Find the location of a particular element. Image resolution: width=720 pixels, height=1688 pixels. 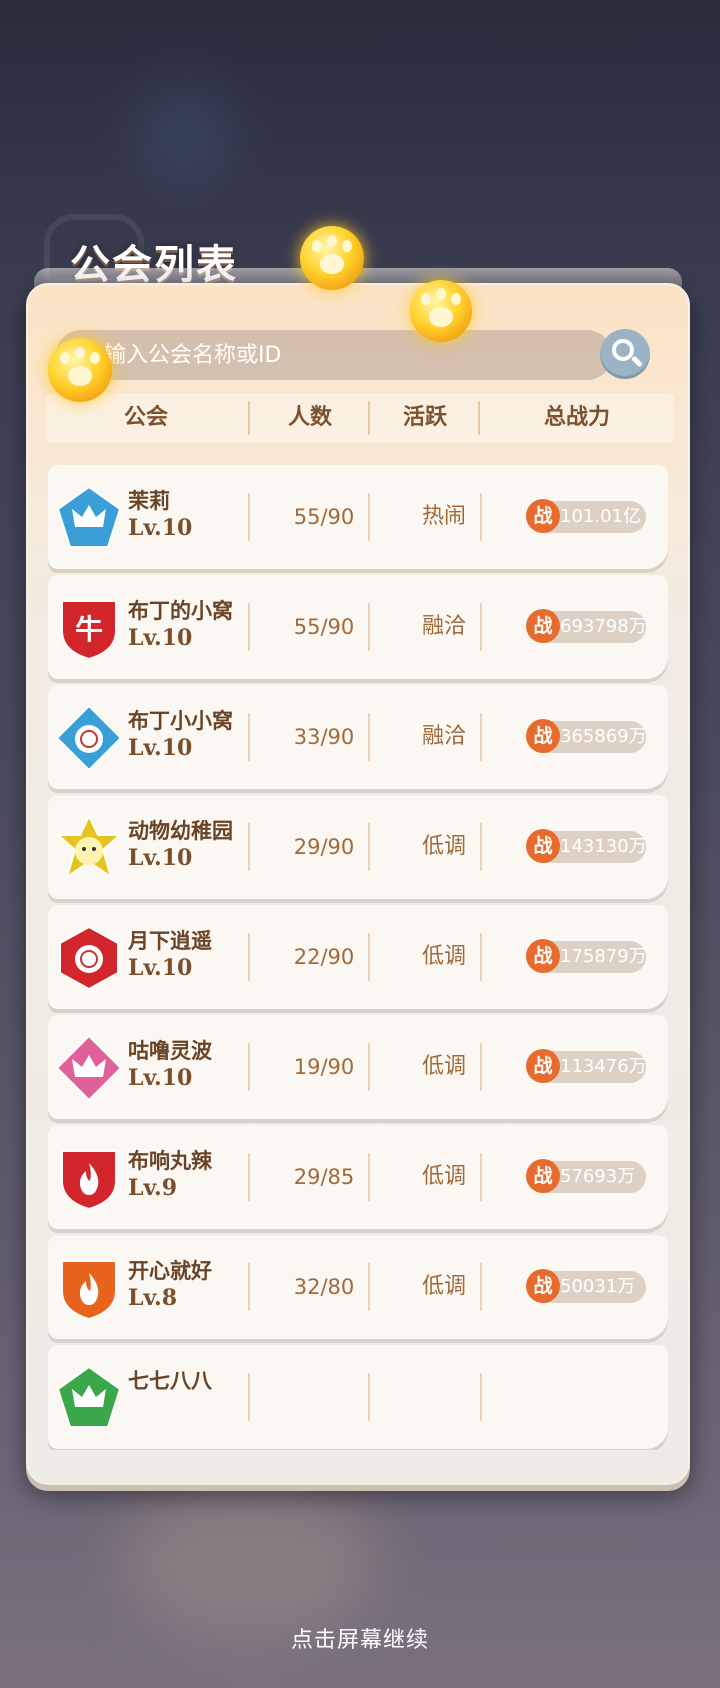

guild-row: 七七八八 is located at coordinates (358, 1397).